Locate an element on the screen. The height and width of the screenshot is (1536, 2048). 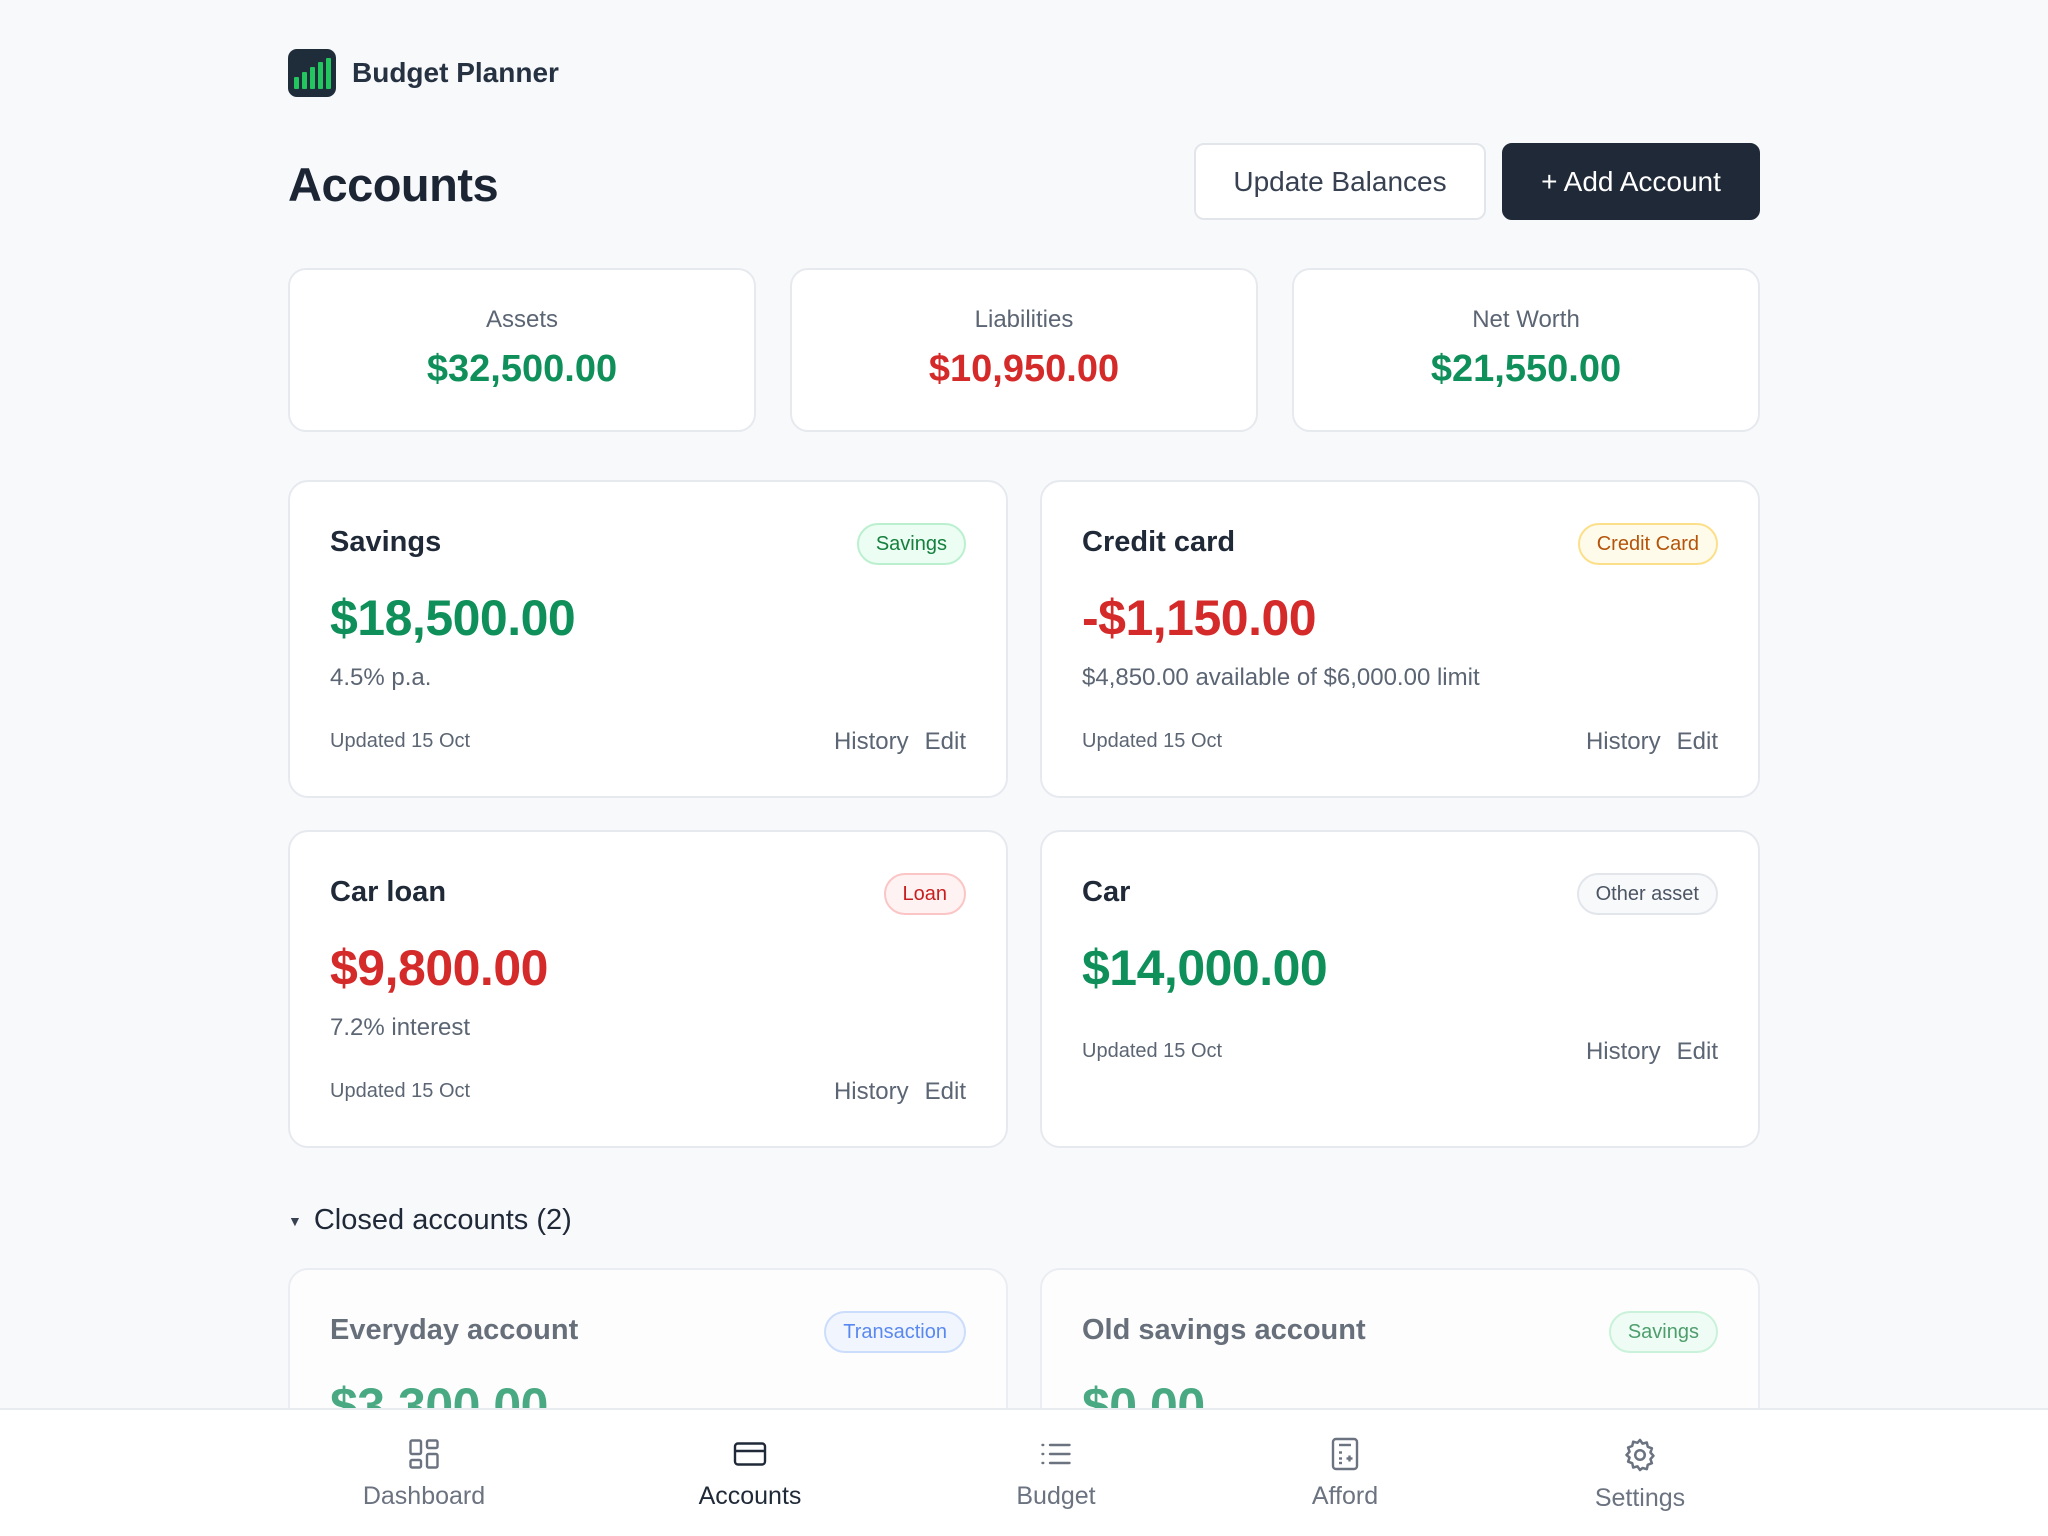
account-detail: 7.2% interest is located at coordinates (400, 1027).